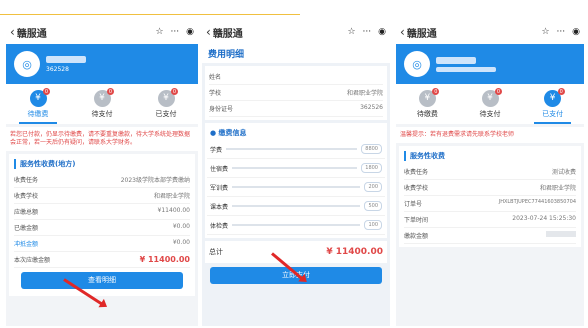 The width and height of the screenshot is (588, 328). I want to click on top-divider, so click(150, 14).